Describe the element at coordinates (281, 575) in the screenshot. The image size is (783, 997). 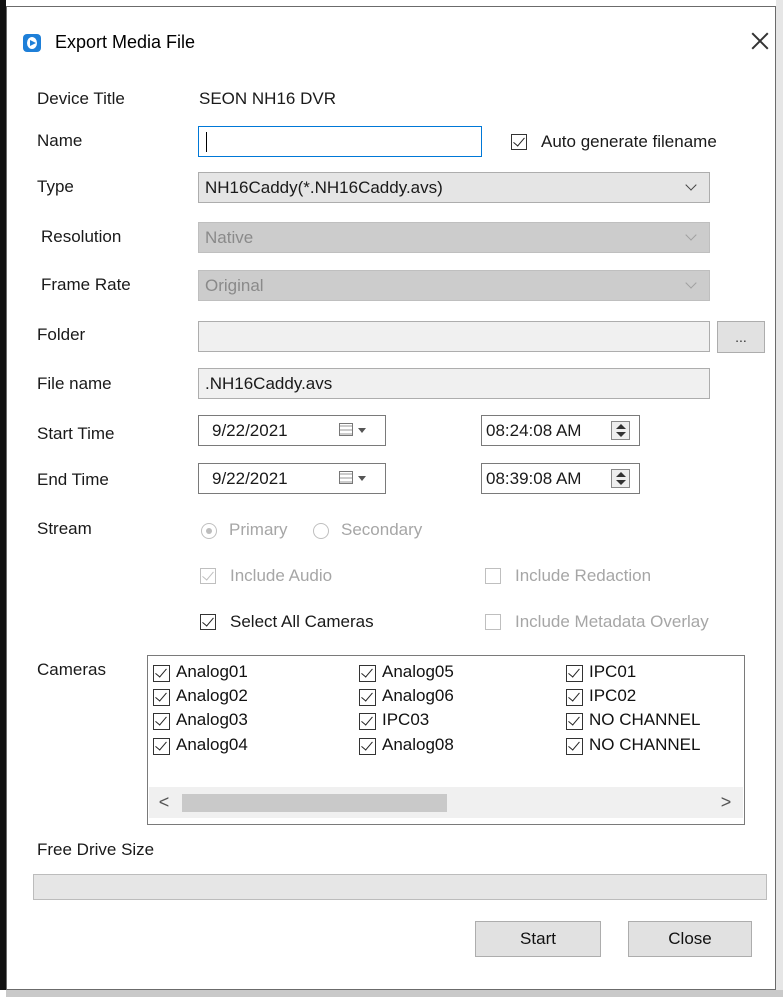
I see `include-audio-label: Include Audio` at that location.